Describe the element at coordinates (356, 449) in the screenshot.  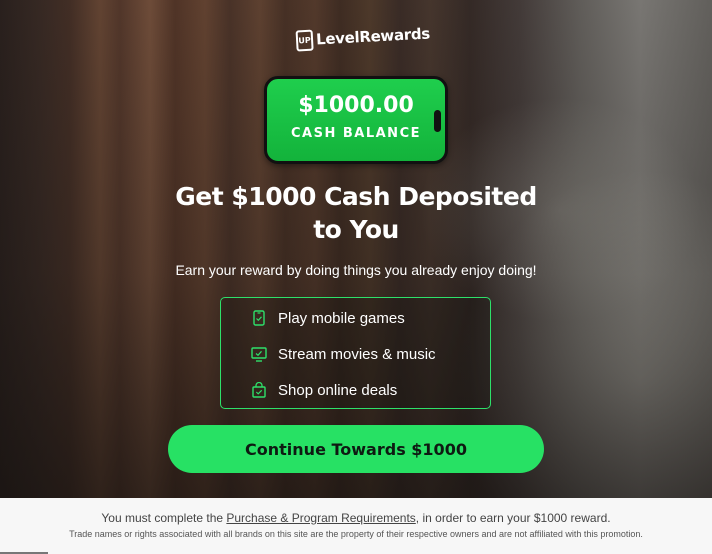
I see `continue-button: Continue Towards $1000` at that location.